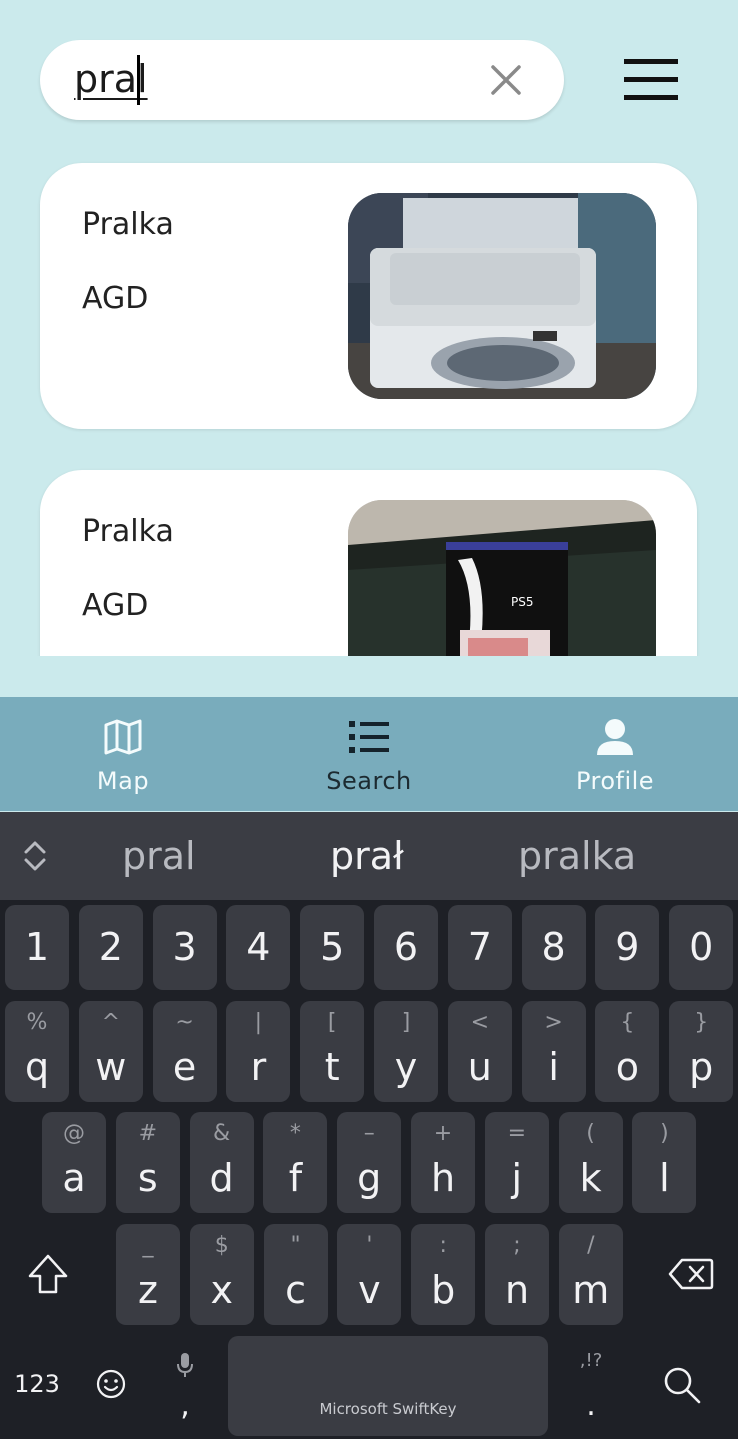  Describe the element at coordinates (406, 1051) in the screenshot. I see `key-y: ] y` at that location.